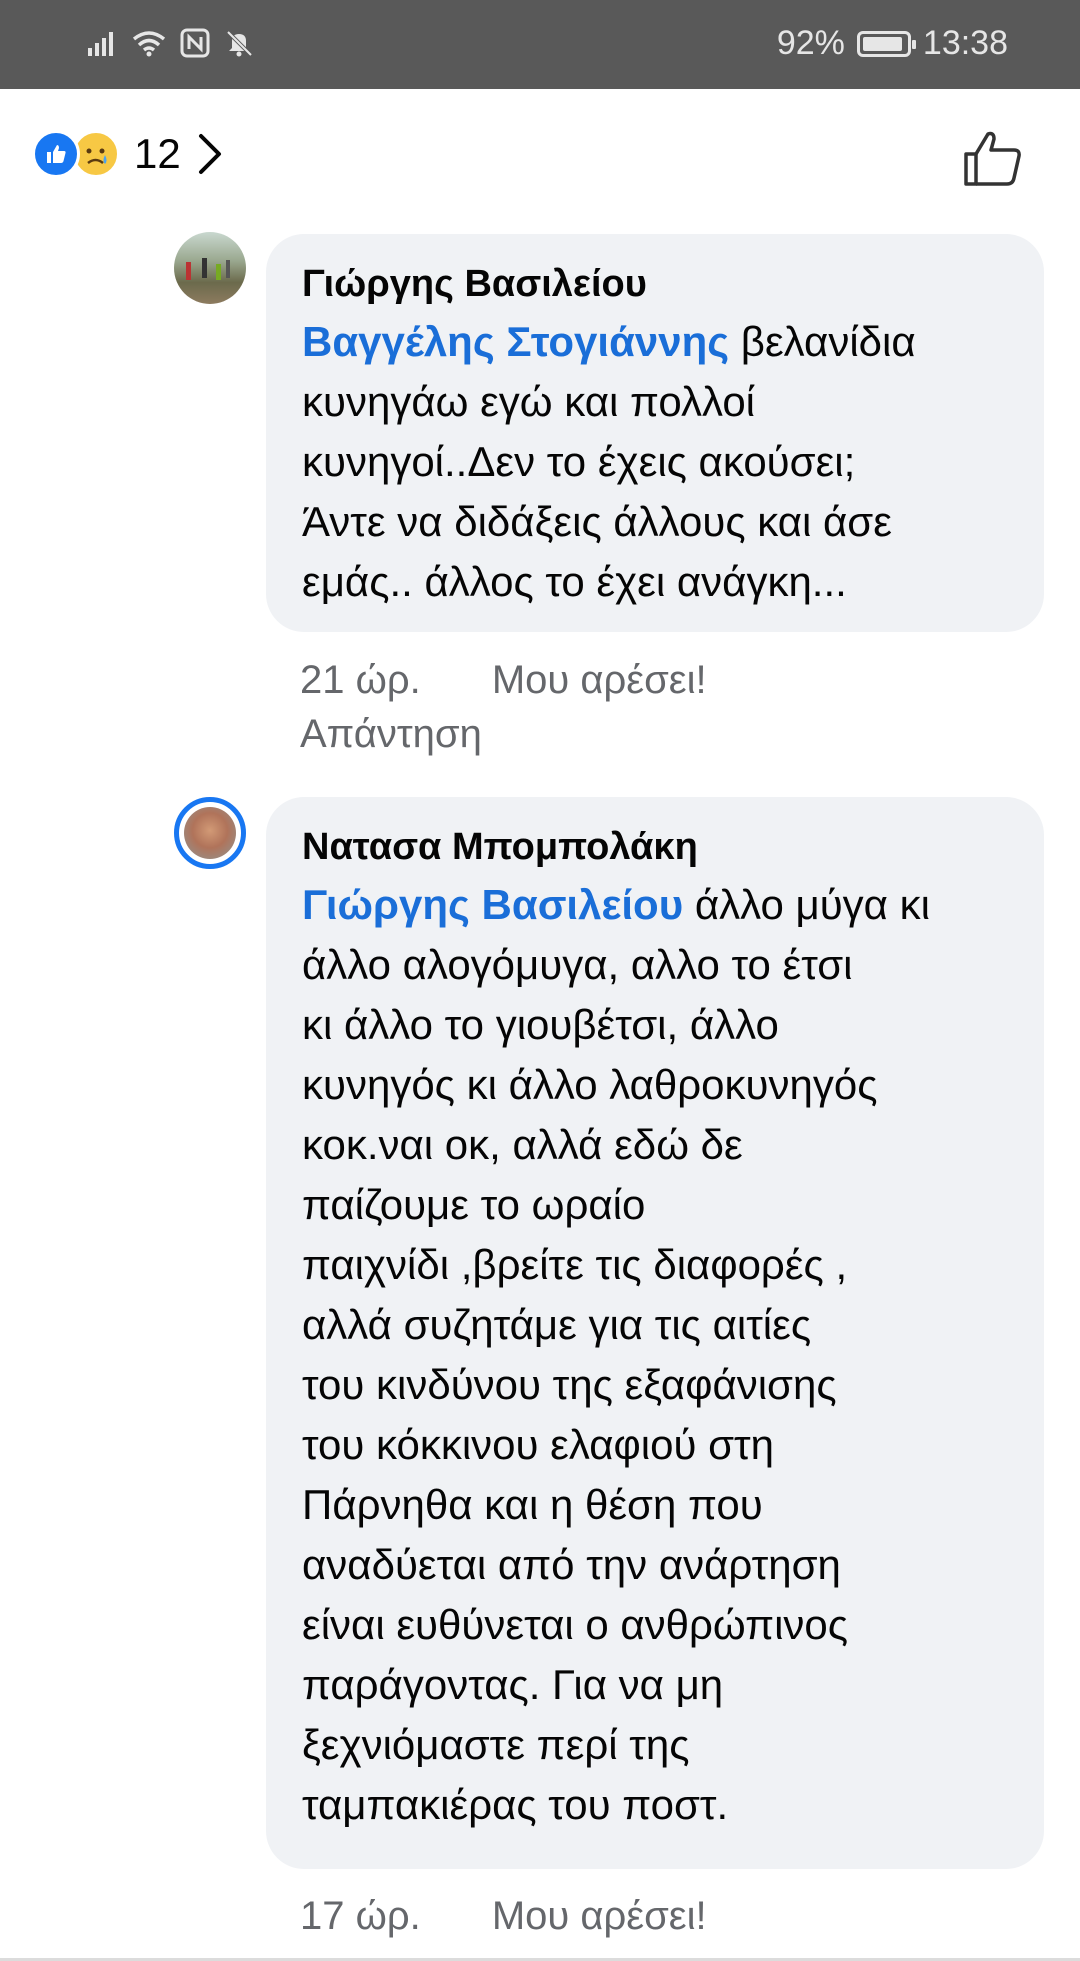 The height and width of the screenshot is (1961, 1080). Describe the element at coordinates (575, 1264) in the screenshot. I see `comment-line: παιχνίδι ,βρείτε τις διαφορές ,` at that location.